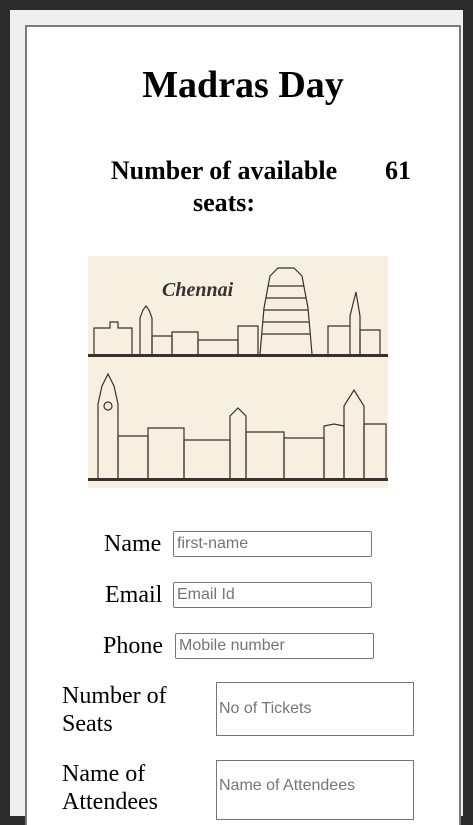 This screenshot has width=473, height=825. What do you see at coordinates (272, 595) in the screenshot?
I see `email-input` at bounding box center [272, 595].